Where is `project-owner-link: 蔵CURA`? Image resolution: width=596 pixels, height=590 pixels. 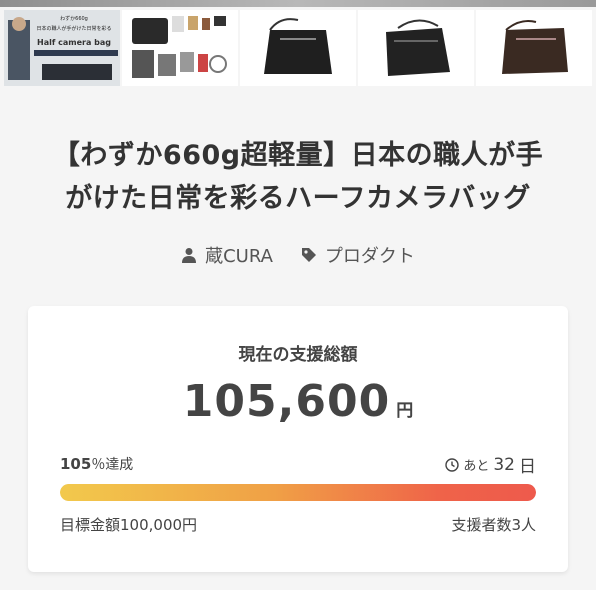
project-owner-link: 蔵CURA is located at coordinates (227, 255).